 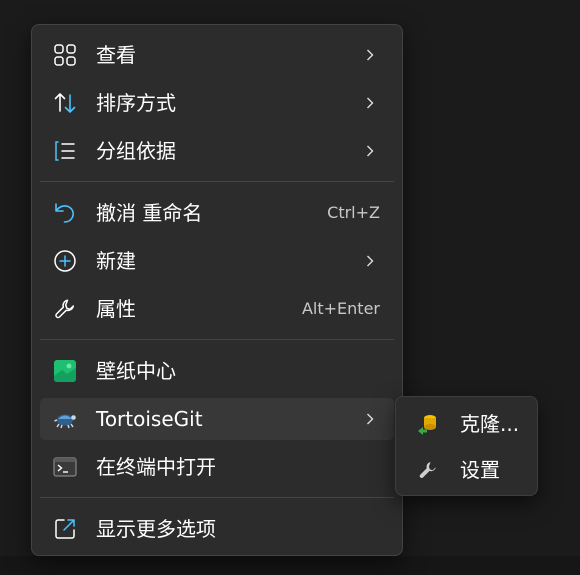 I want to click on menu-item-label: 分组依据, so click(x=136, y=151).